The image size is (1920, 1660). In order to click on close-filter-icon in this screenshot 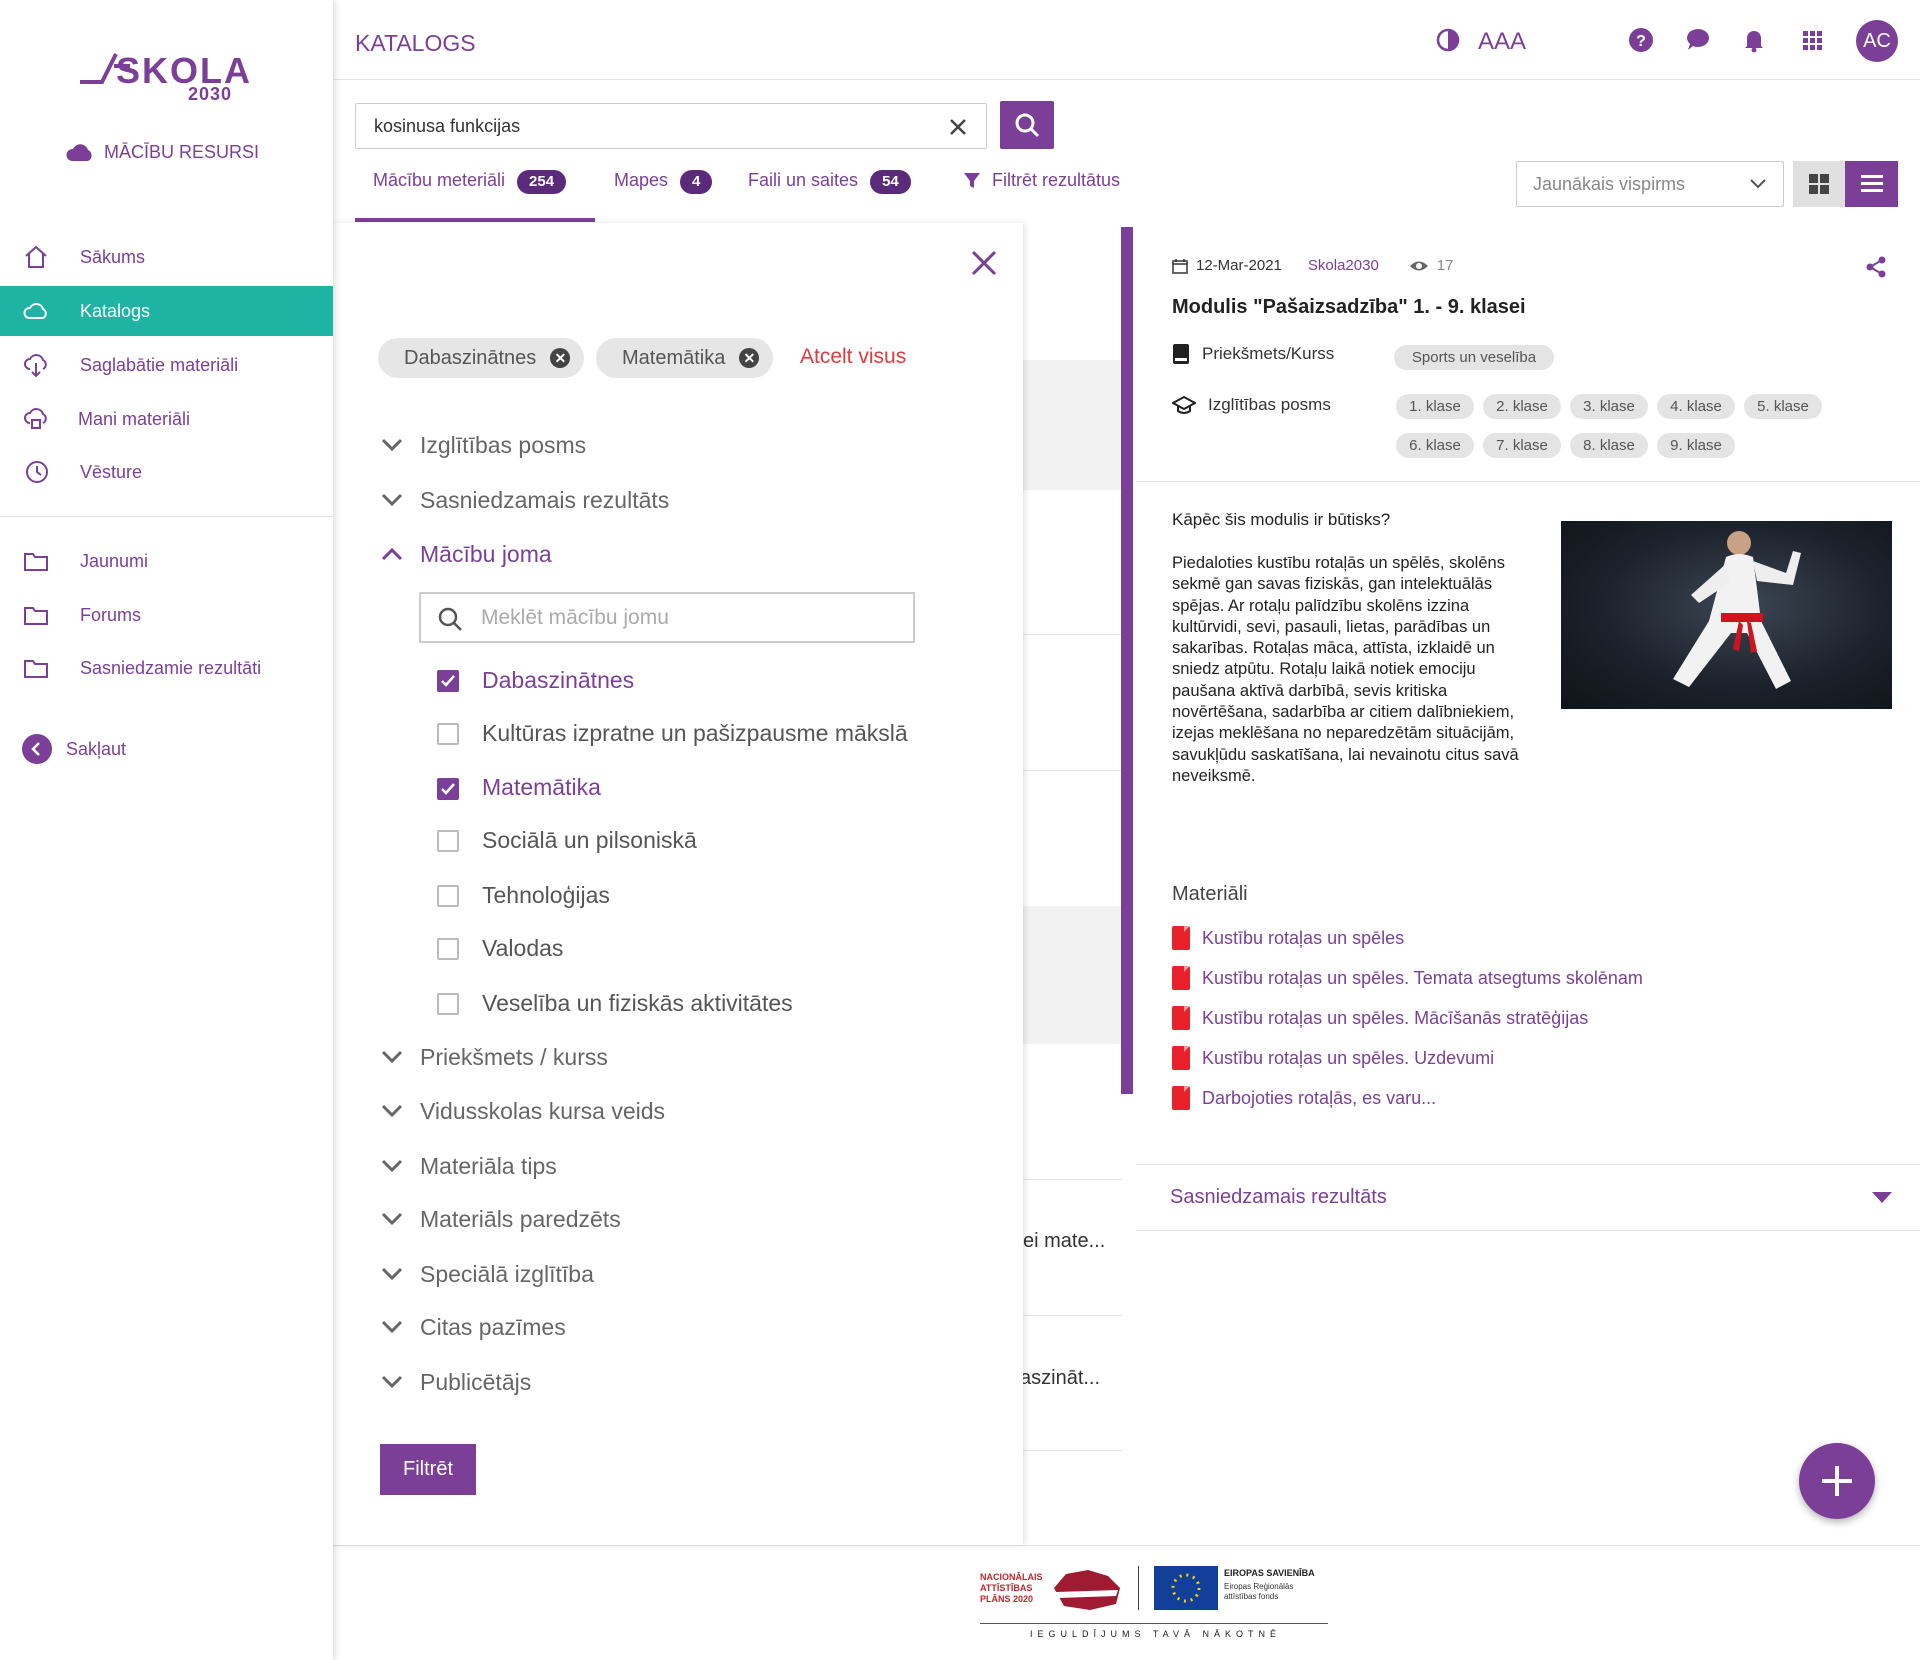, I will do `click(984, 263)`.